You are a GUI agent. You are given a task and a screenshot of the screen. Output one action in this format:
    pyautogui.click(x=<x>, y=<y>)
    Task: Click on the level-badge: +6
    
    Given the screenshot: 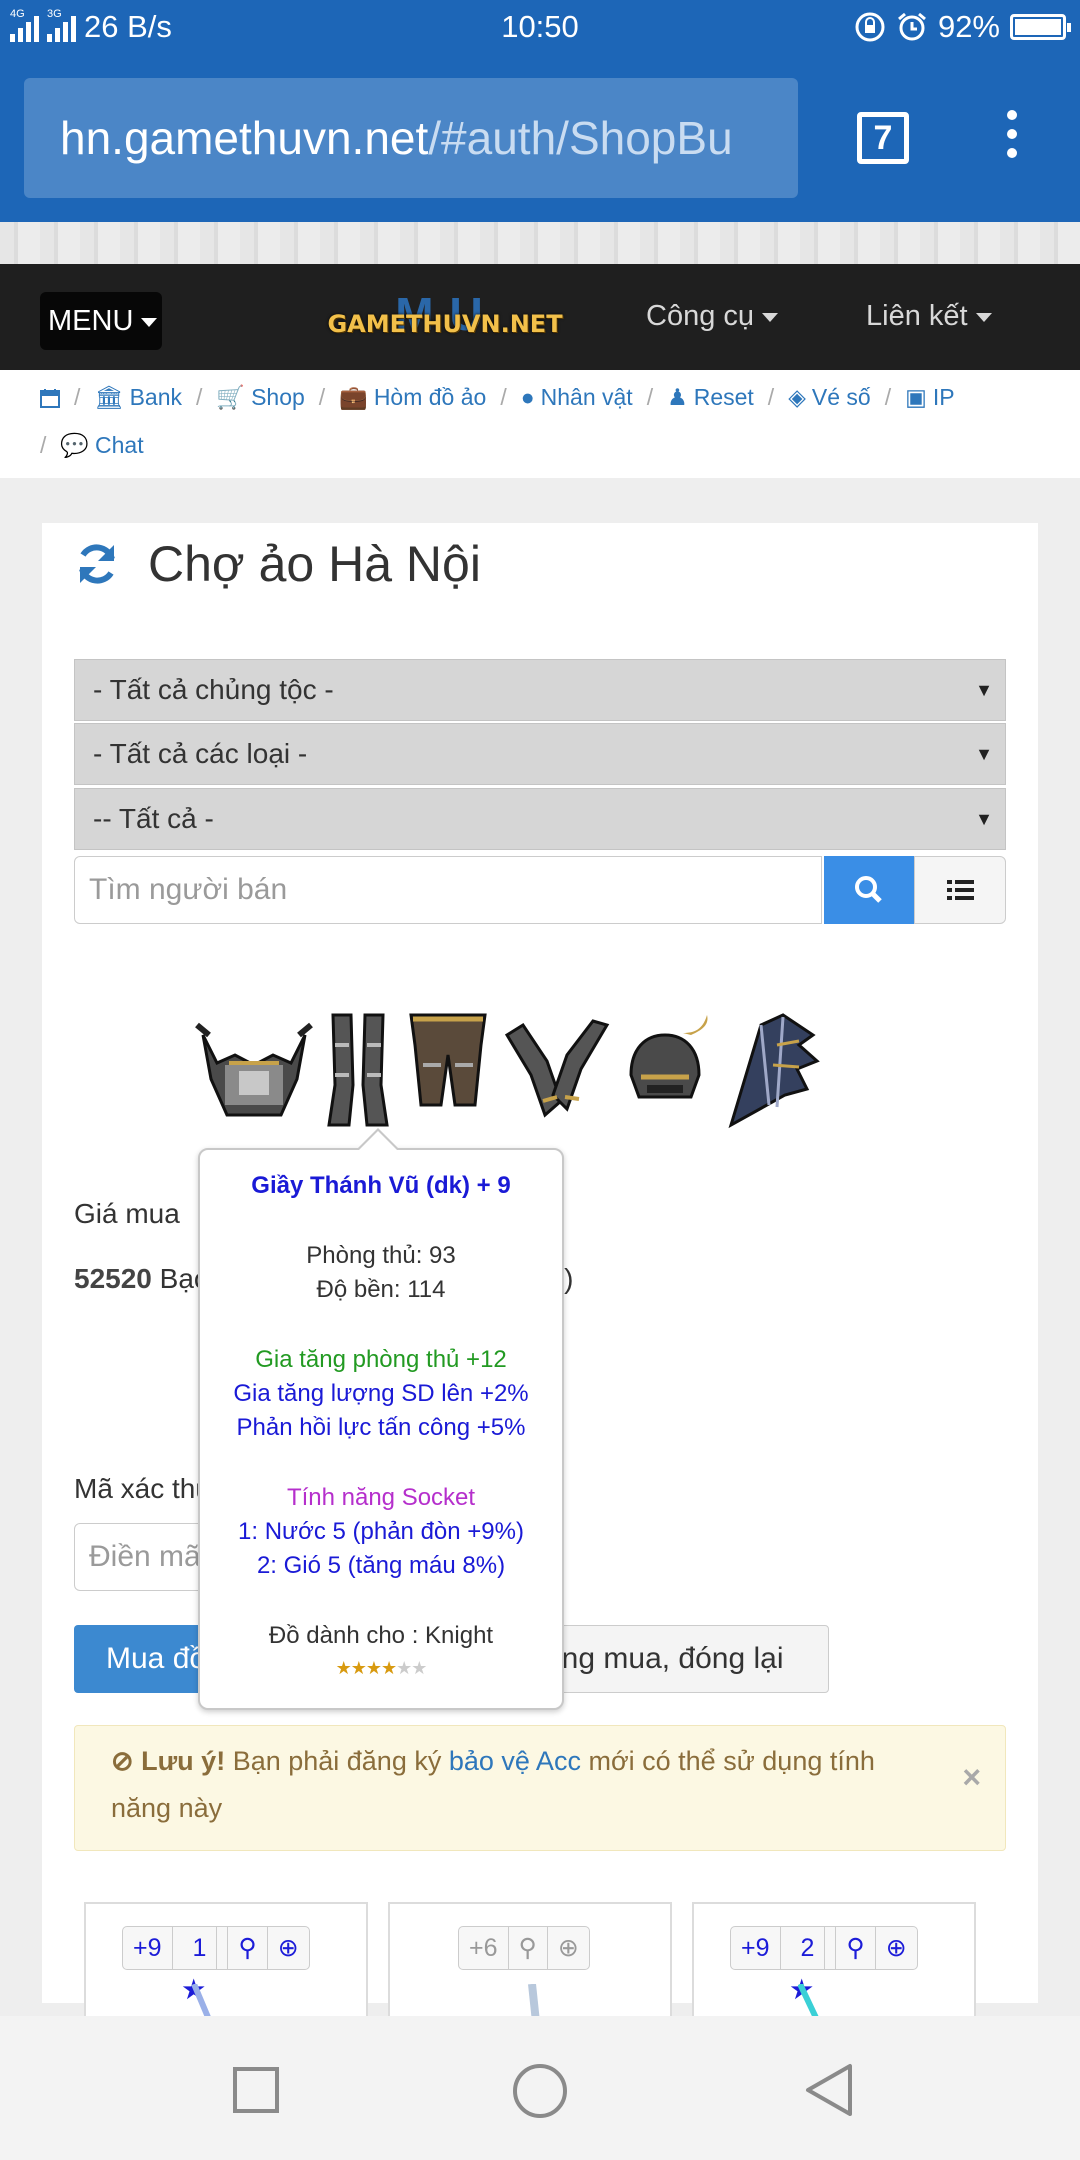 What is the action you would take?
    pyautogui.click(x=484, y=1948)
    